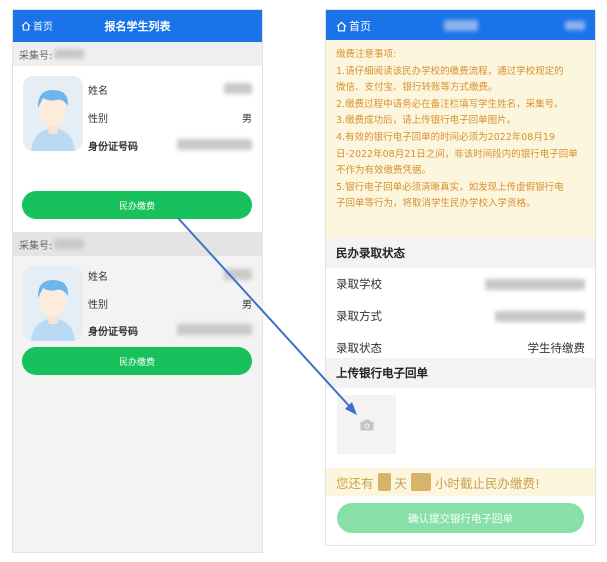 Image resolution: width=607 pixels, height=562 pixels. What do you see at coordinates (540, 316) in the screenshot?
I see `admission-method-masked` at bounding box center [540, 316].